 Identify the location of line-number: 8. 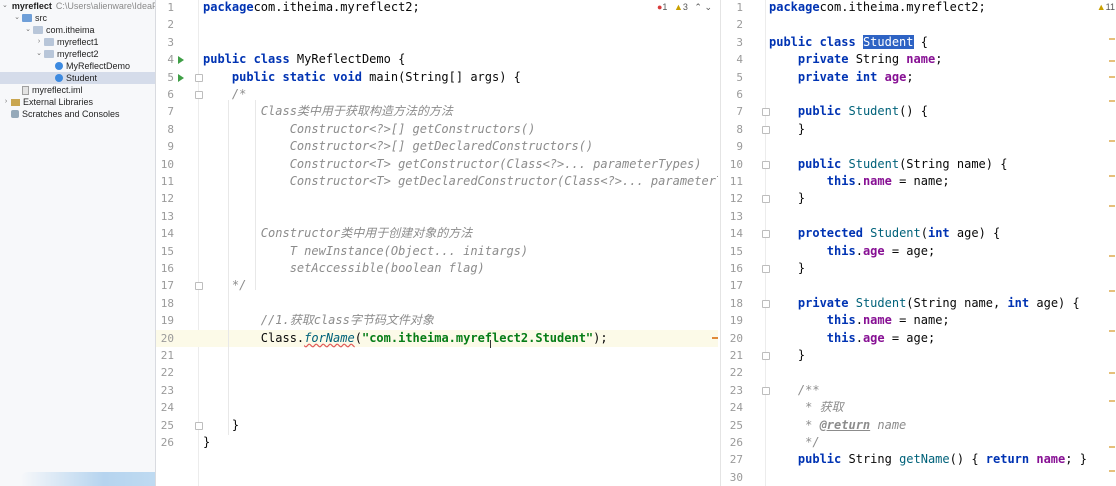
(165, 129).